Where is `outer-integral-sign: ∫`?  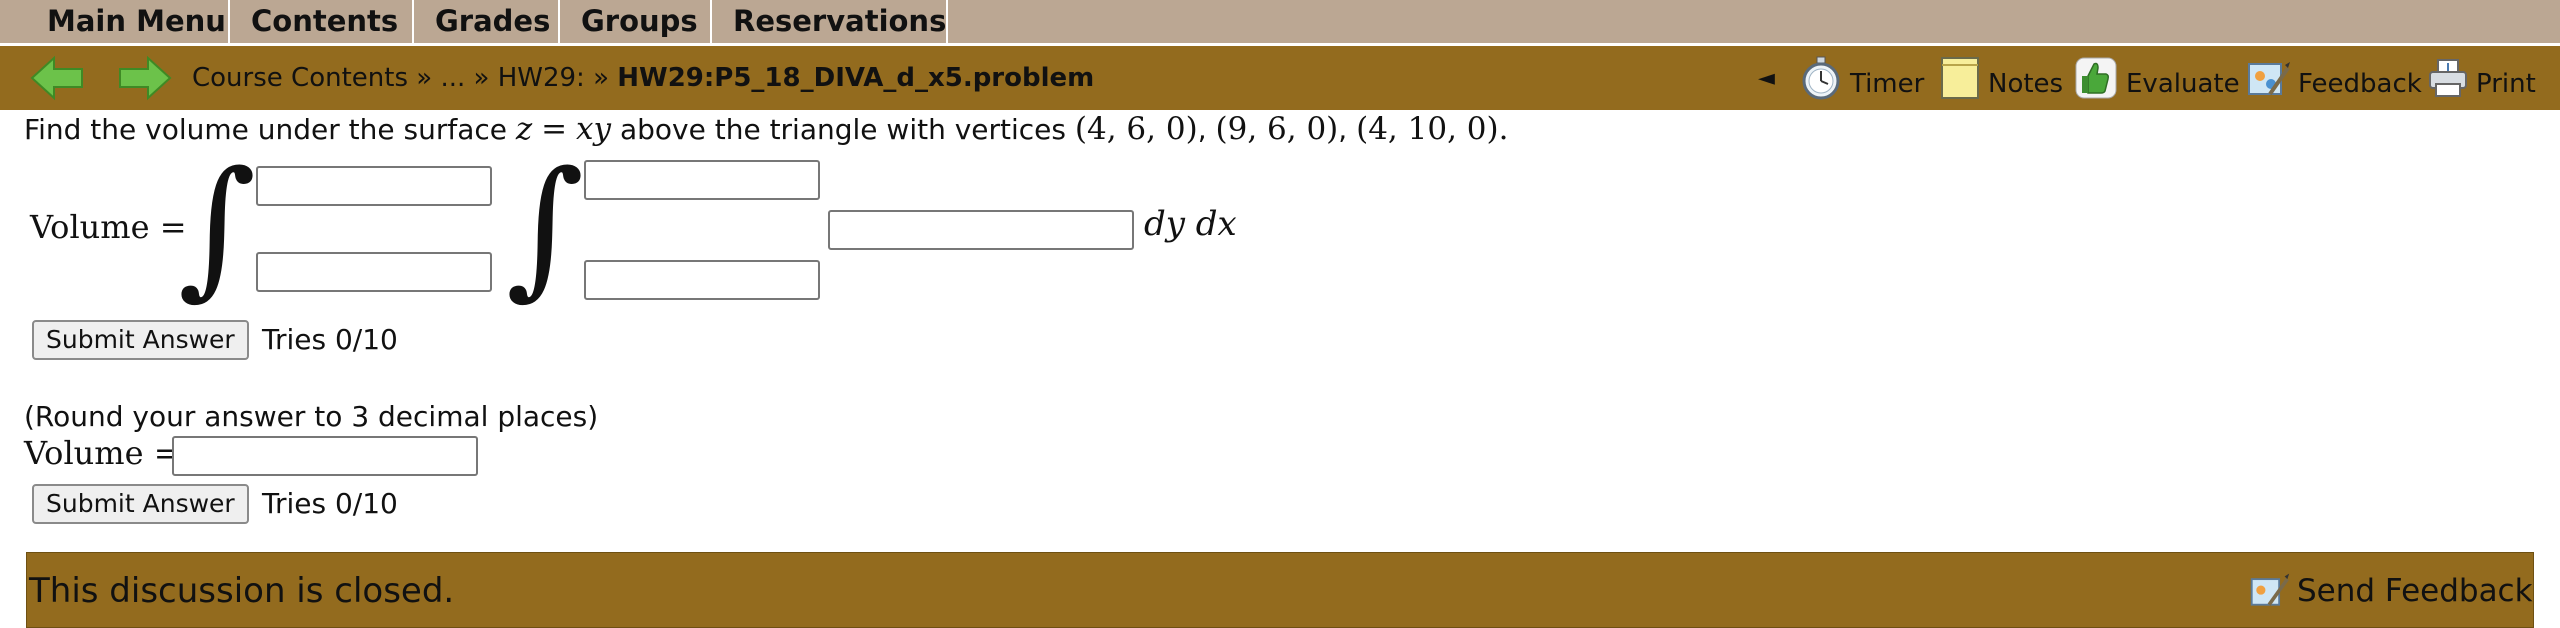
outer-integral-sign: ∫ is located at coordinates (217, 227).